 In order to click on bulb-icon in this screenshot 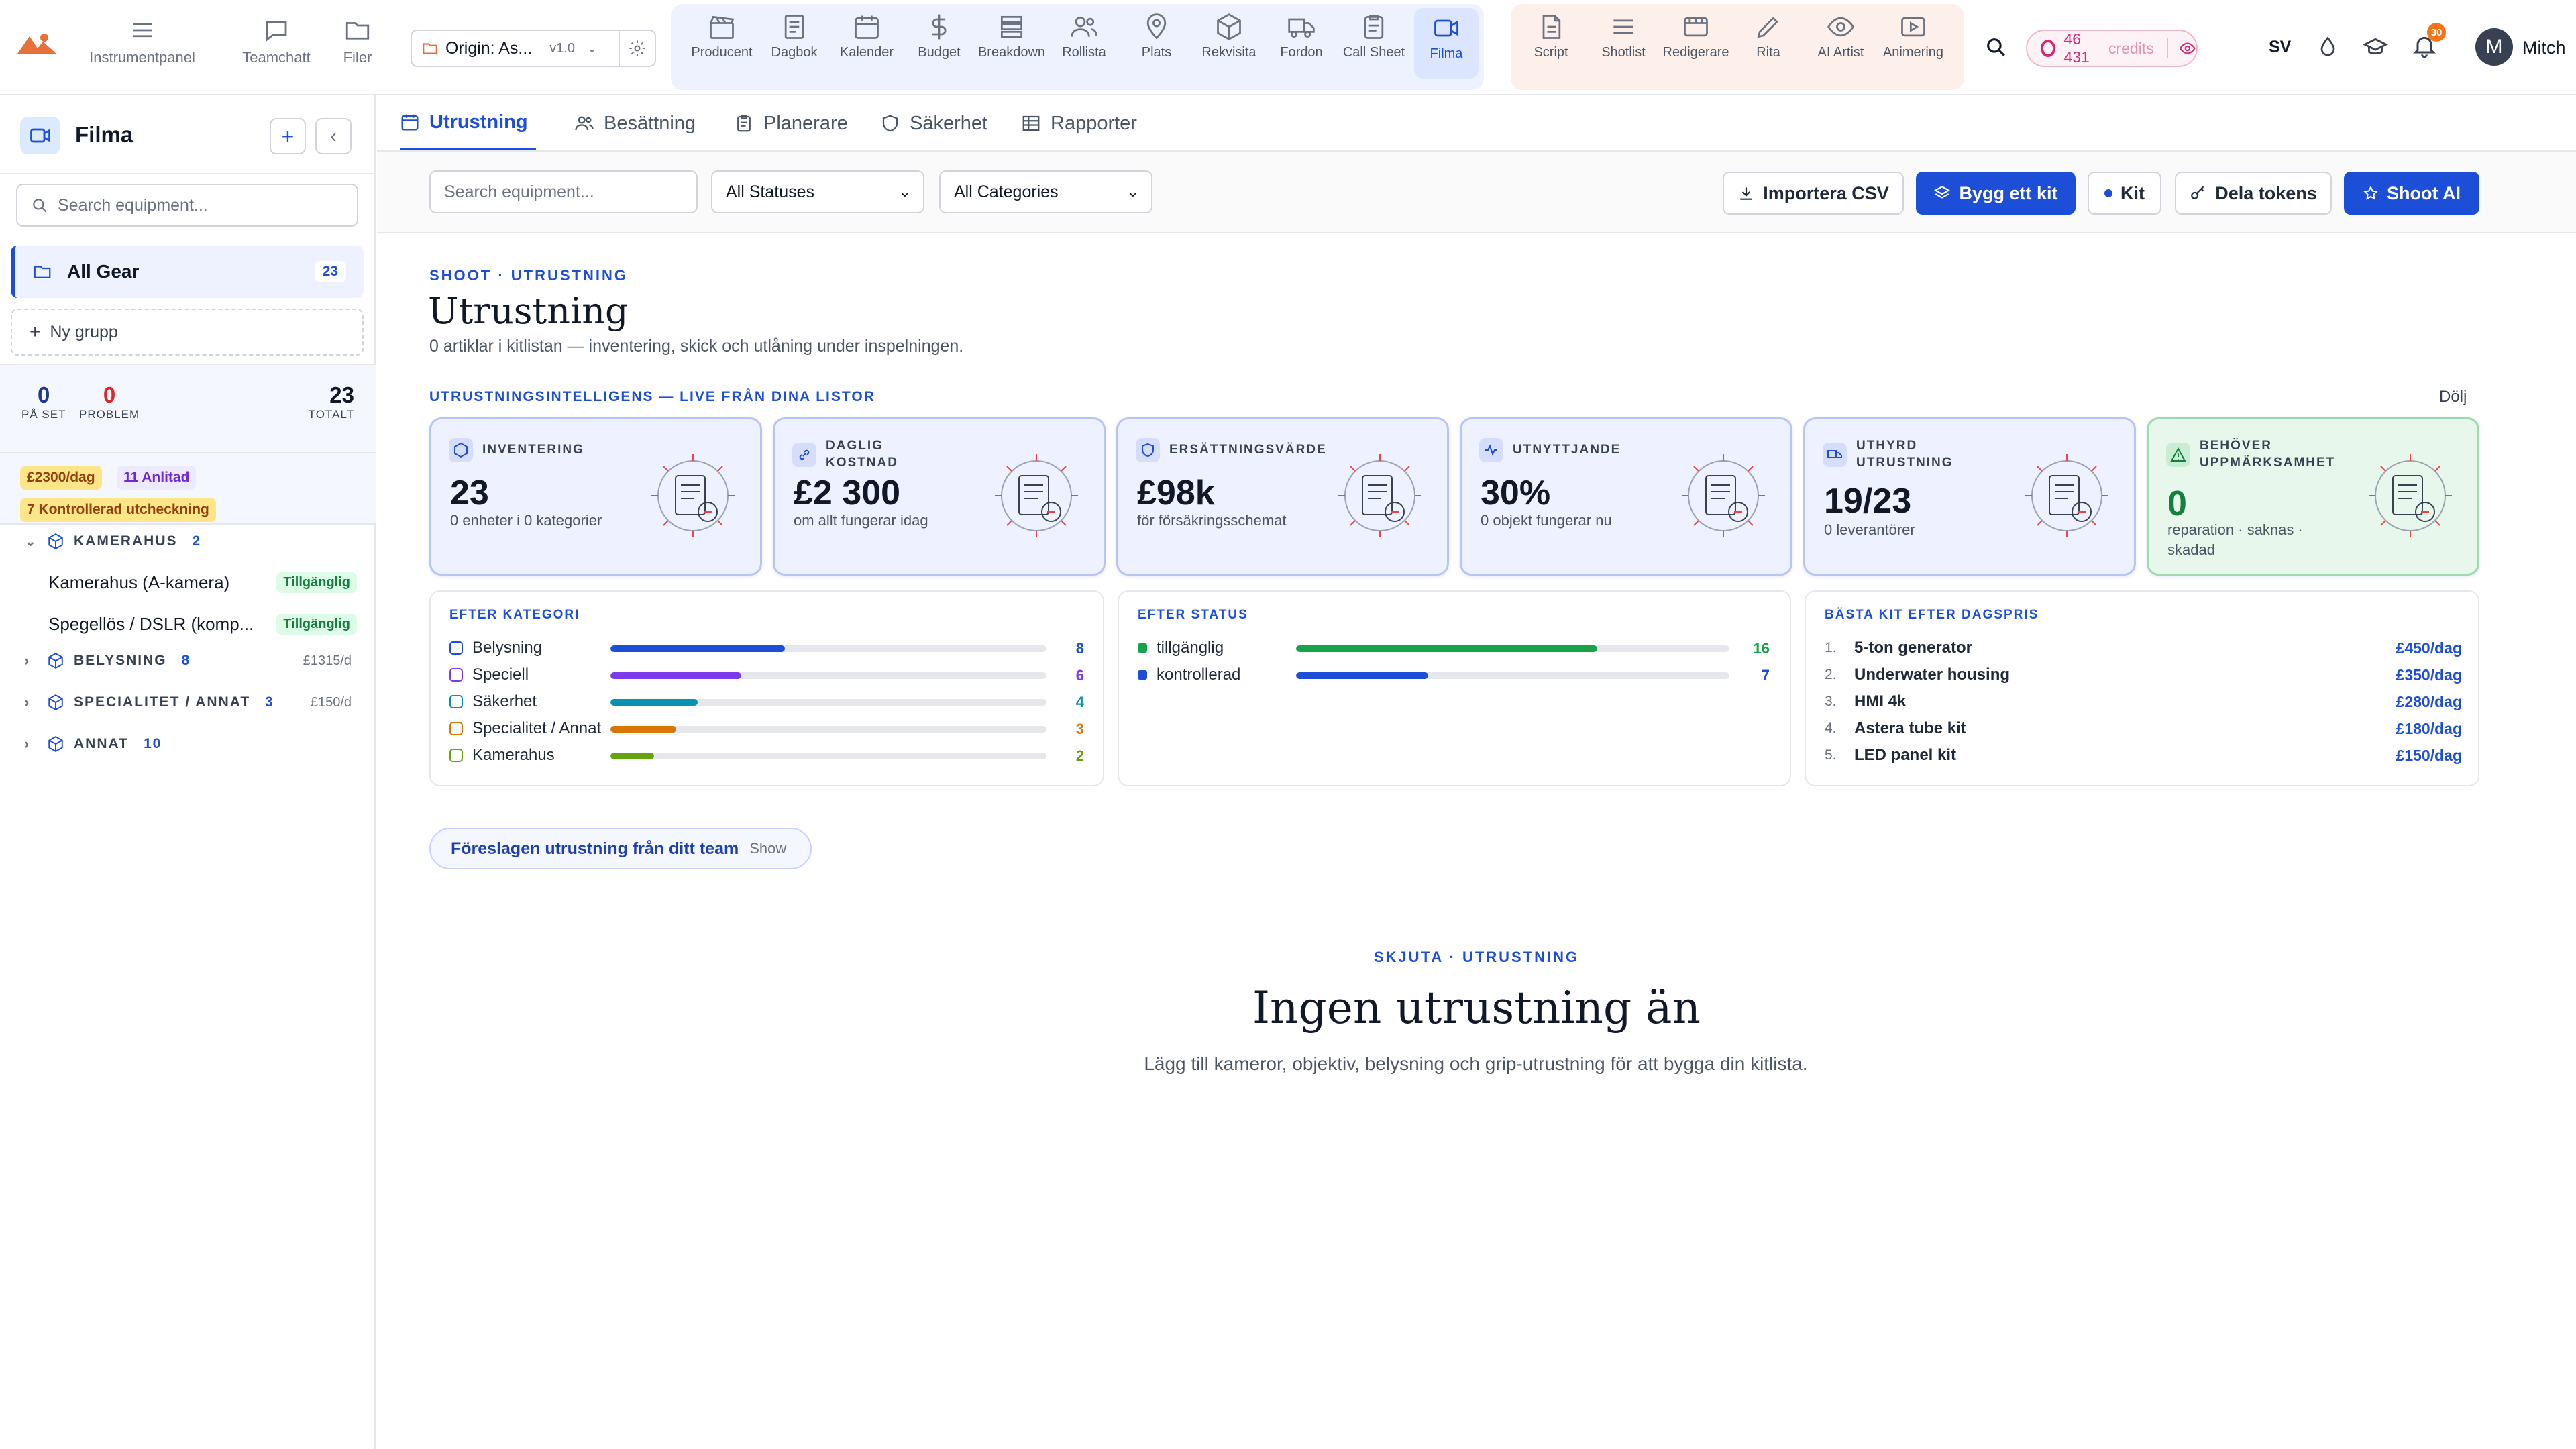, I will do `click(456, 648)`.